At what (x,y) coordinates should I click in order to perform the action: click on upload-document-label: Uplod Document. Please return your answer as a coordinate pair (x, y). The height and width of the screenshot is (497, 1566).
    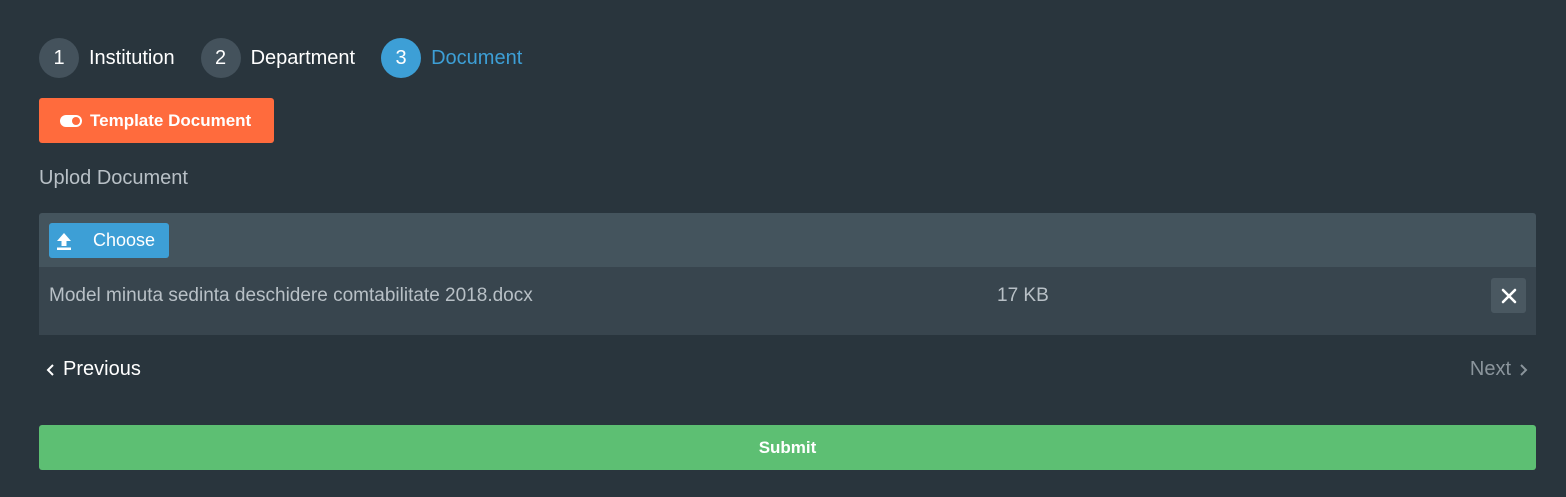
    Looking at the image, I should click on (113, 178).